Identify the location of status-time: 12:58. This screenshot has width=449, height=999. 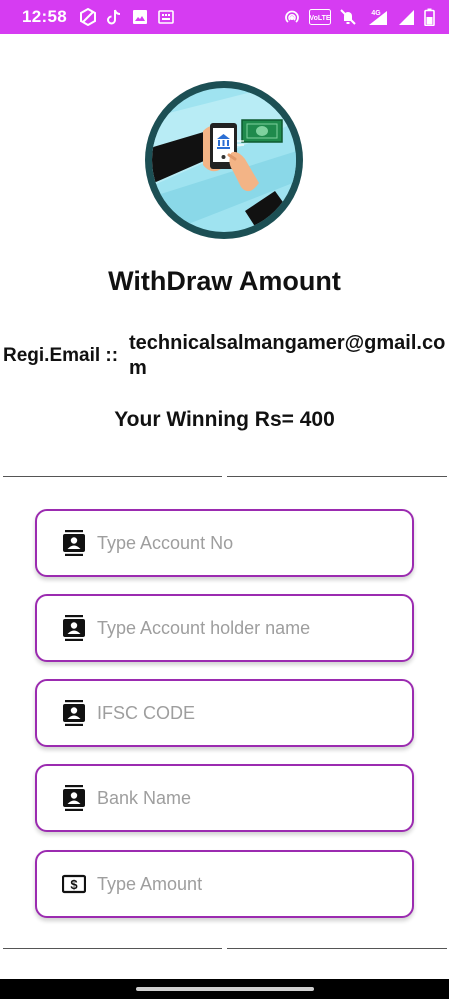
(44, 16).